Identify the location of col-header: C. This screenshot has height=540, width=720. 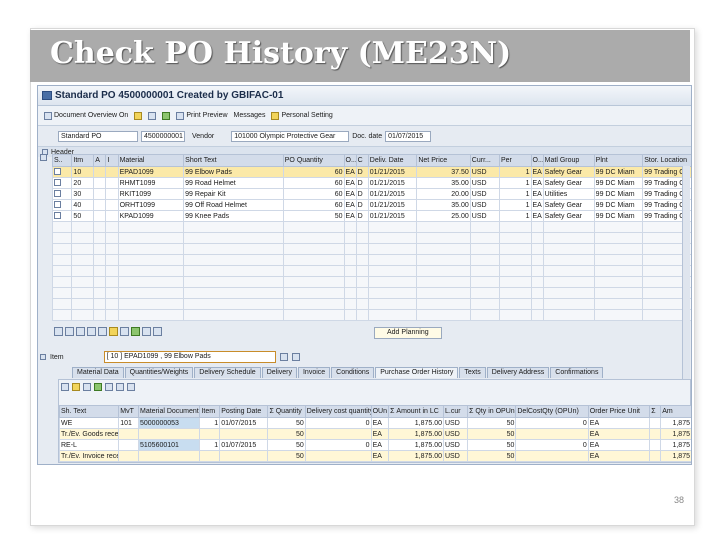
(362, 160).